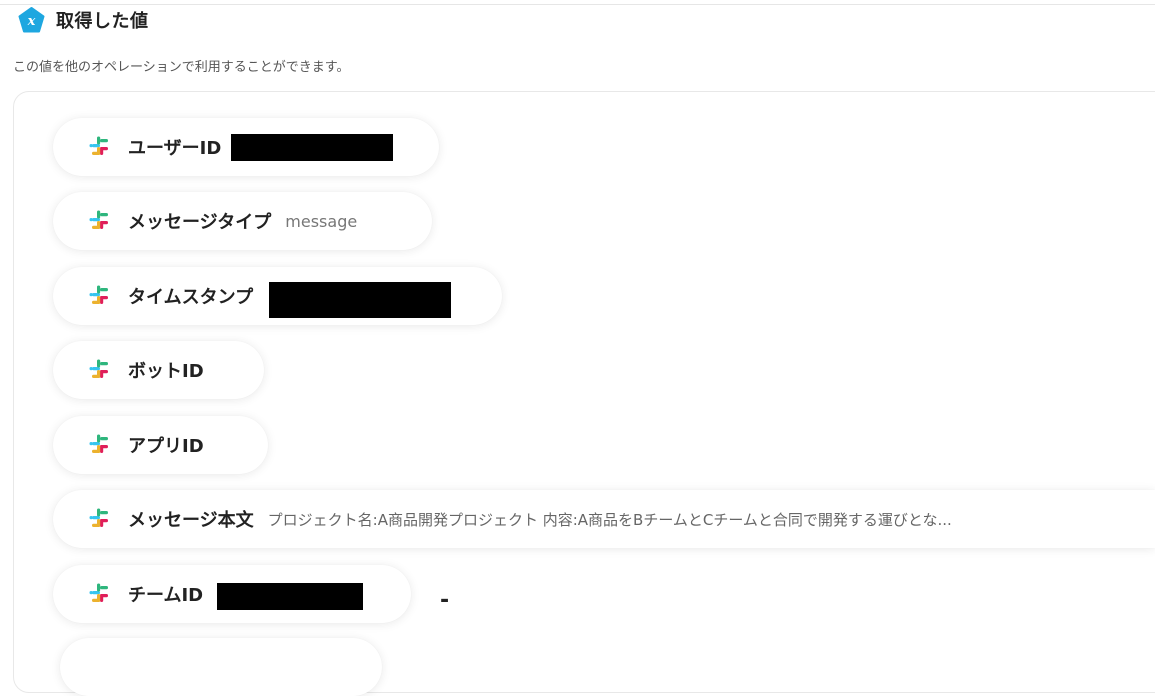  What do you see at coordinates (200, 222) in the screenshot?
I see `value-label: メッセージタイプ` at bounding box center [200, 222].